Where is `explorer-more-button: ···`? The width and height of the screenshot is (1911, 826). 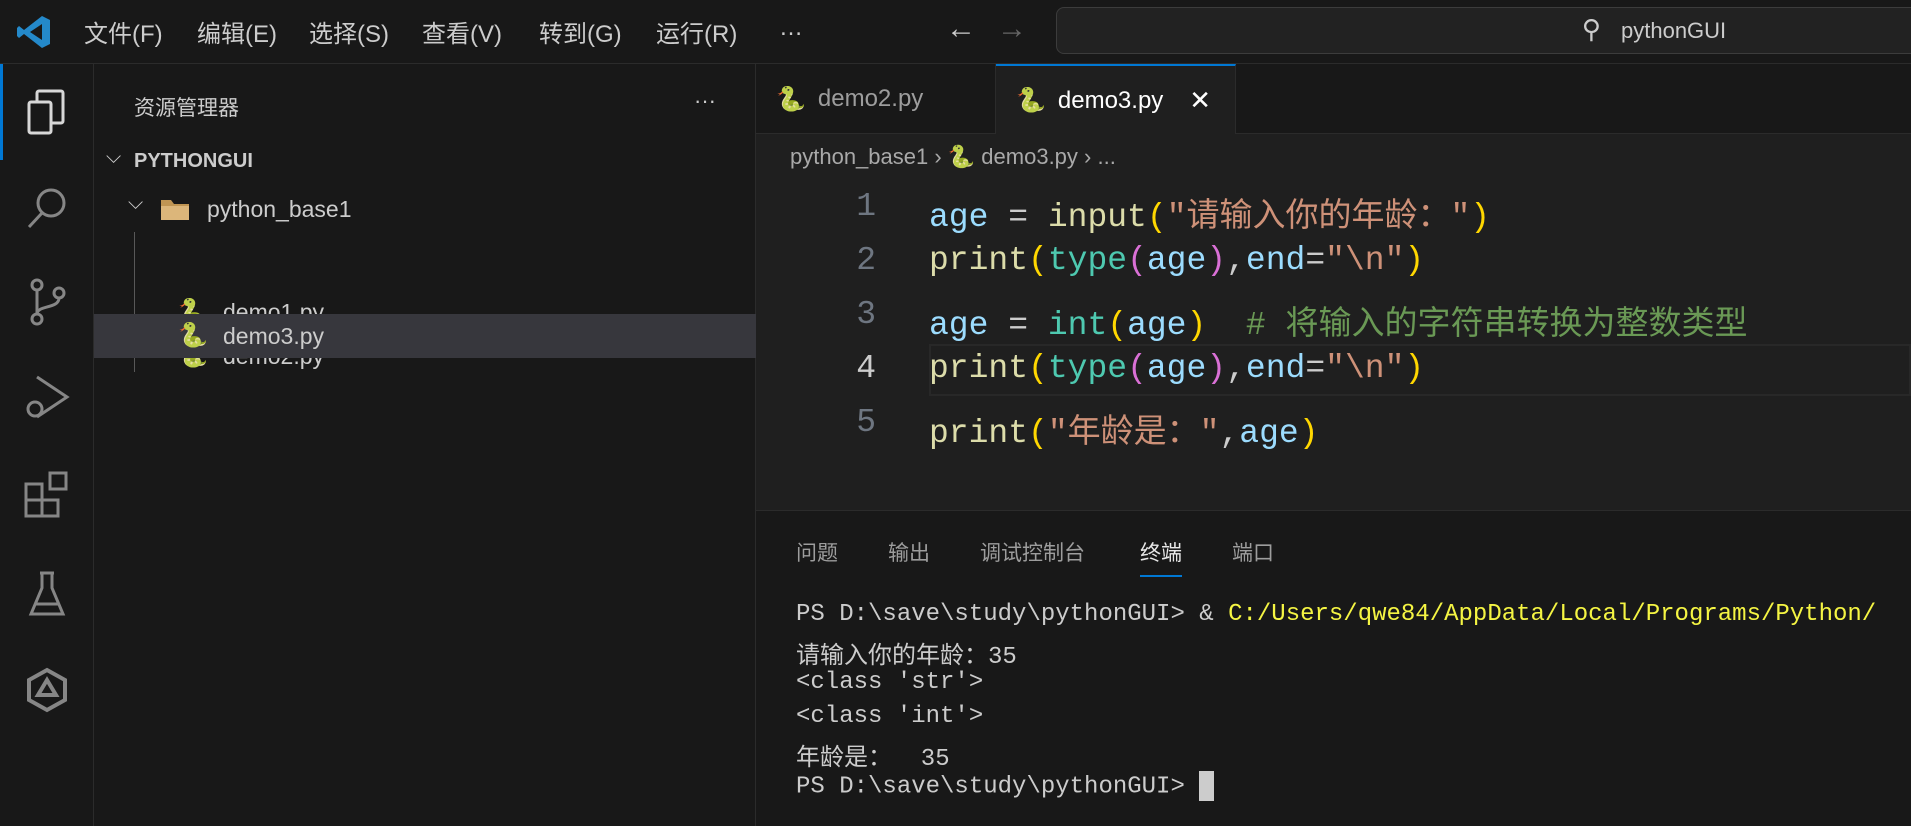 explorer-more-button: ··· is located at coordinates (705, 101).